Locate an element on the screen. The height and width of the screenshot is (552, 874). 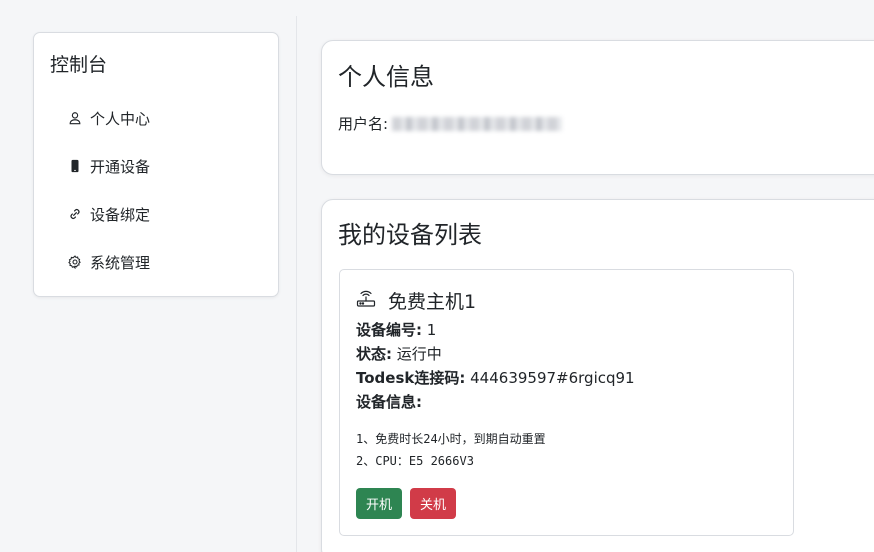
divider is located at coordinates (296, 284).